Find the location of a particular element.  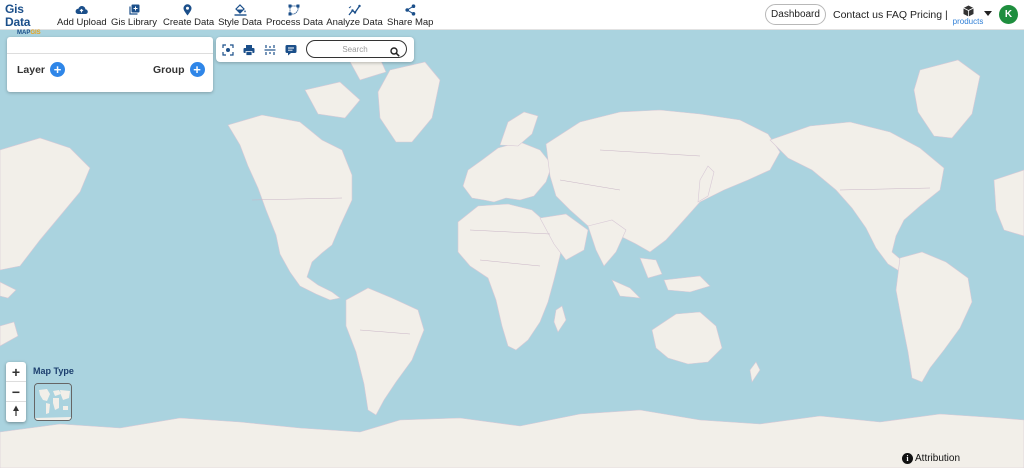

map-pin-icon is located at coordinates (187, 9).